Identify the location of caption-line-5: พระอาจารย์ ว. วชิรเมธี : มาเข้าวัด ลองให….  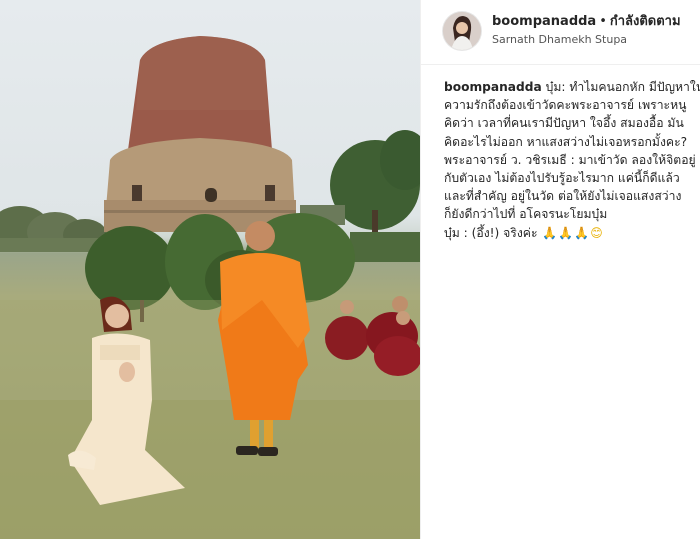
(570, 159).